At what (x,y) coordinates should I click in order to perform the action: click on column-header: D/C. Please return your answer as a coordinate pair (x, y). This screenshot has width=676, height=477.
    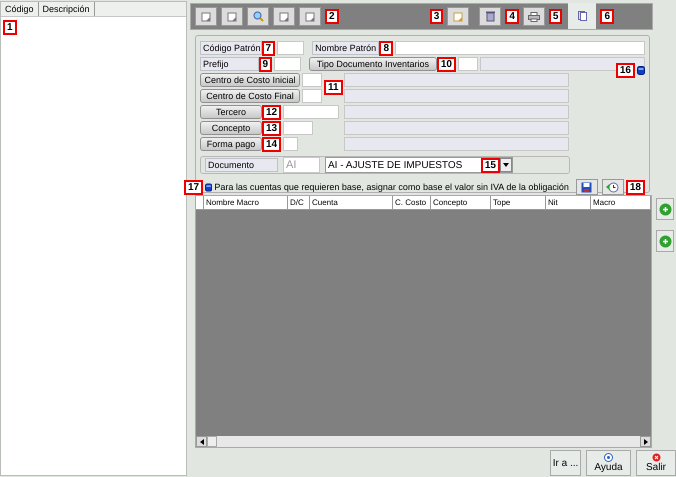
    Looking at the image, I should click on (299, 203).